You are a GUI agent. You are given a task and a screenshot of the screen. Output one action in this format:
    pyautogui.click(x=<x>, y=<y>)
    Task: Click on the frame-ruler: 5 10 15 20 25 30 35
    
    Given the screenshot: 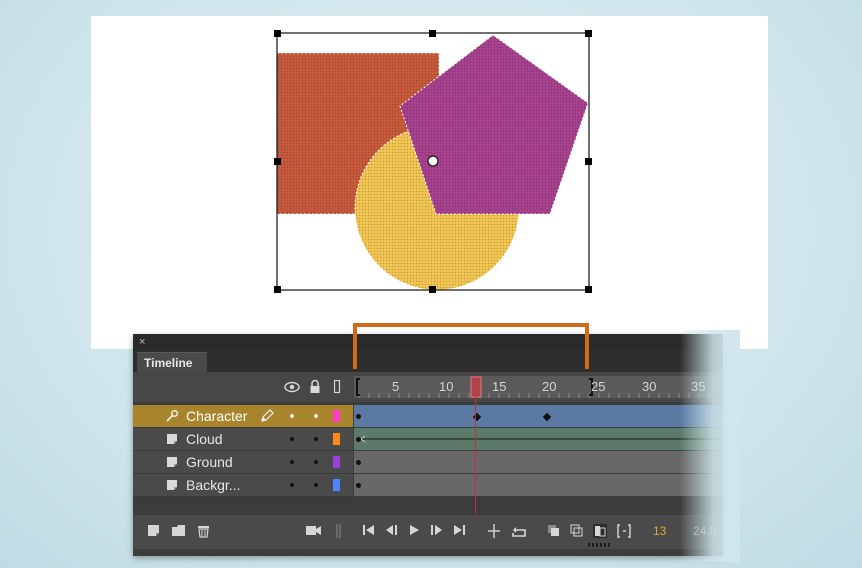 What is the action you would take?
    pyautogui.click(x=538, y=387)
    